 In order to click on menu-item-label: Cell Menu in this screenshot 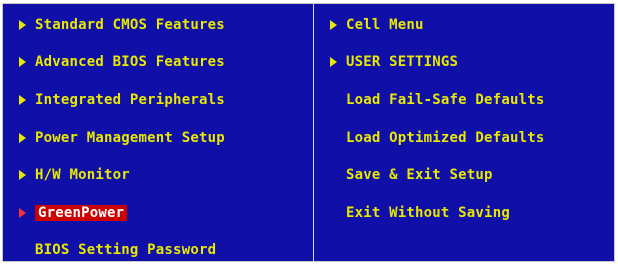, I will do `click(385, 25)`.